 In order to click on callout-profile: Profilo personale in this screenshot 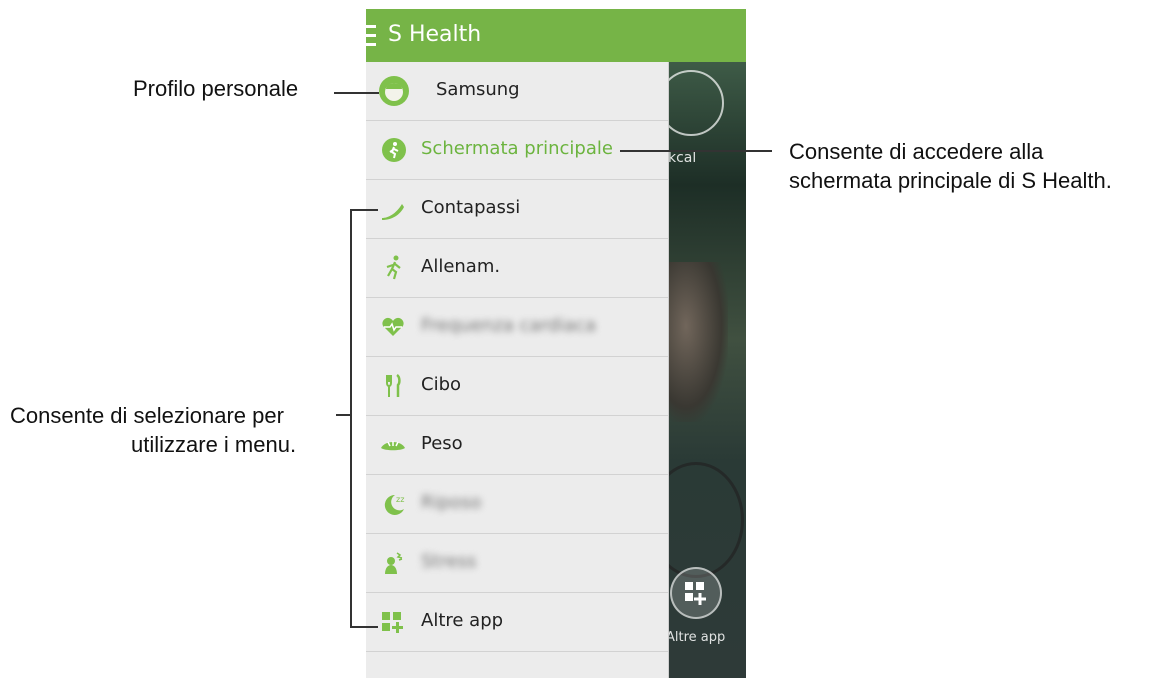, I will do `click(216, 88)`.